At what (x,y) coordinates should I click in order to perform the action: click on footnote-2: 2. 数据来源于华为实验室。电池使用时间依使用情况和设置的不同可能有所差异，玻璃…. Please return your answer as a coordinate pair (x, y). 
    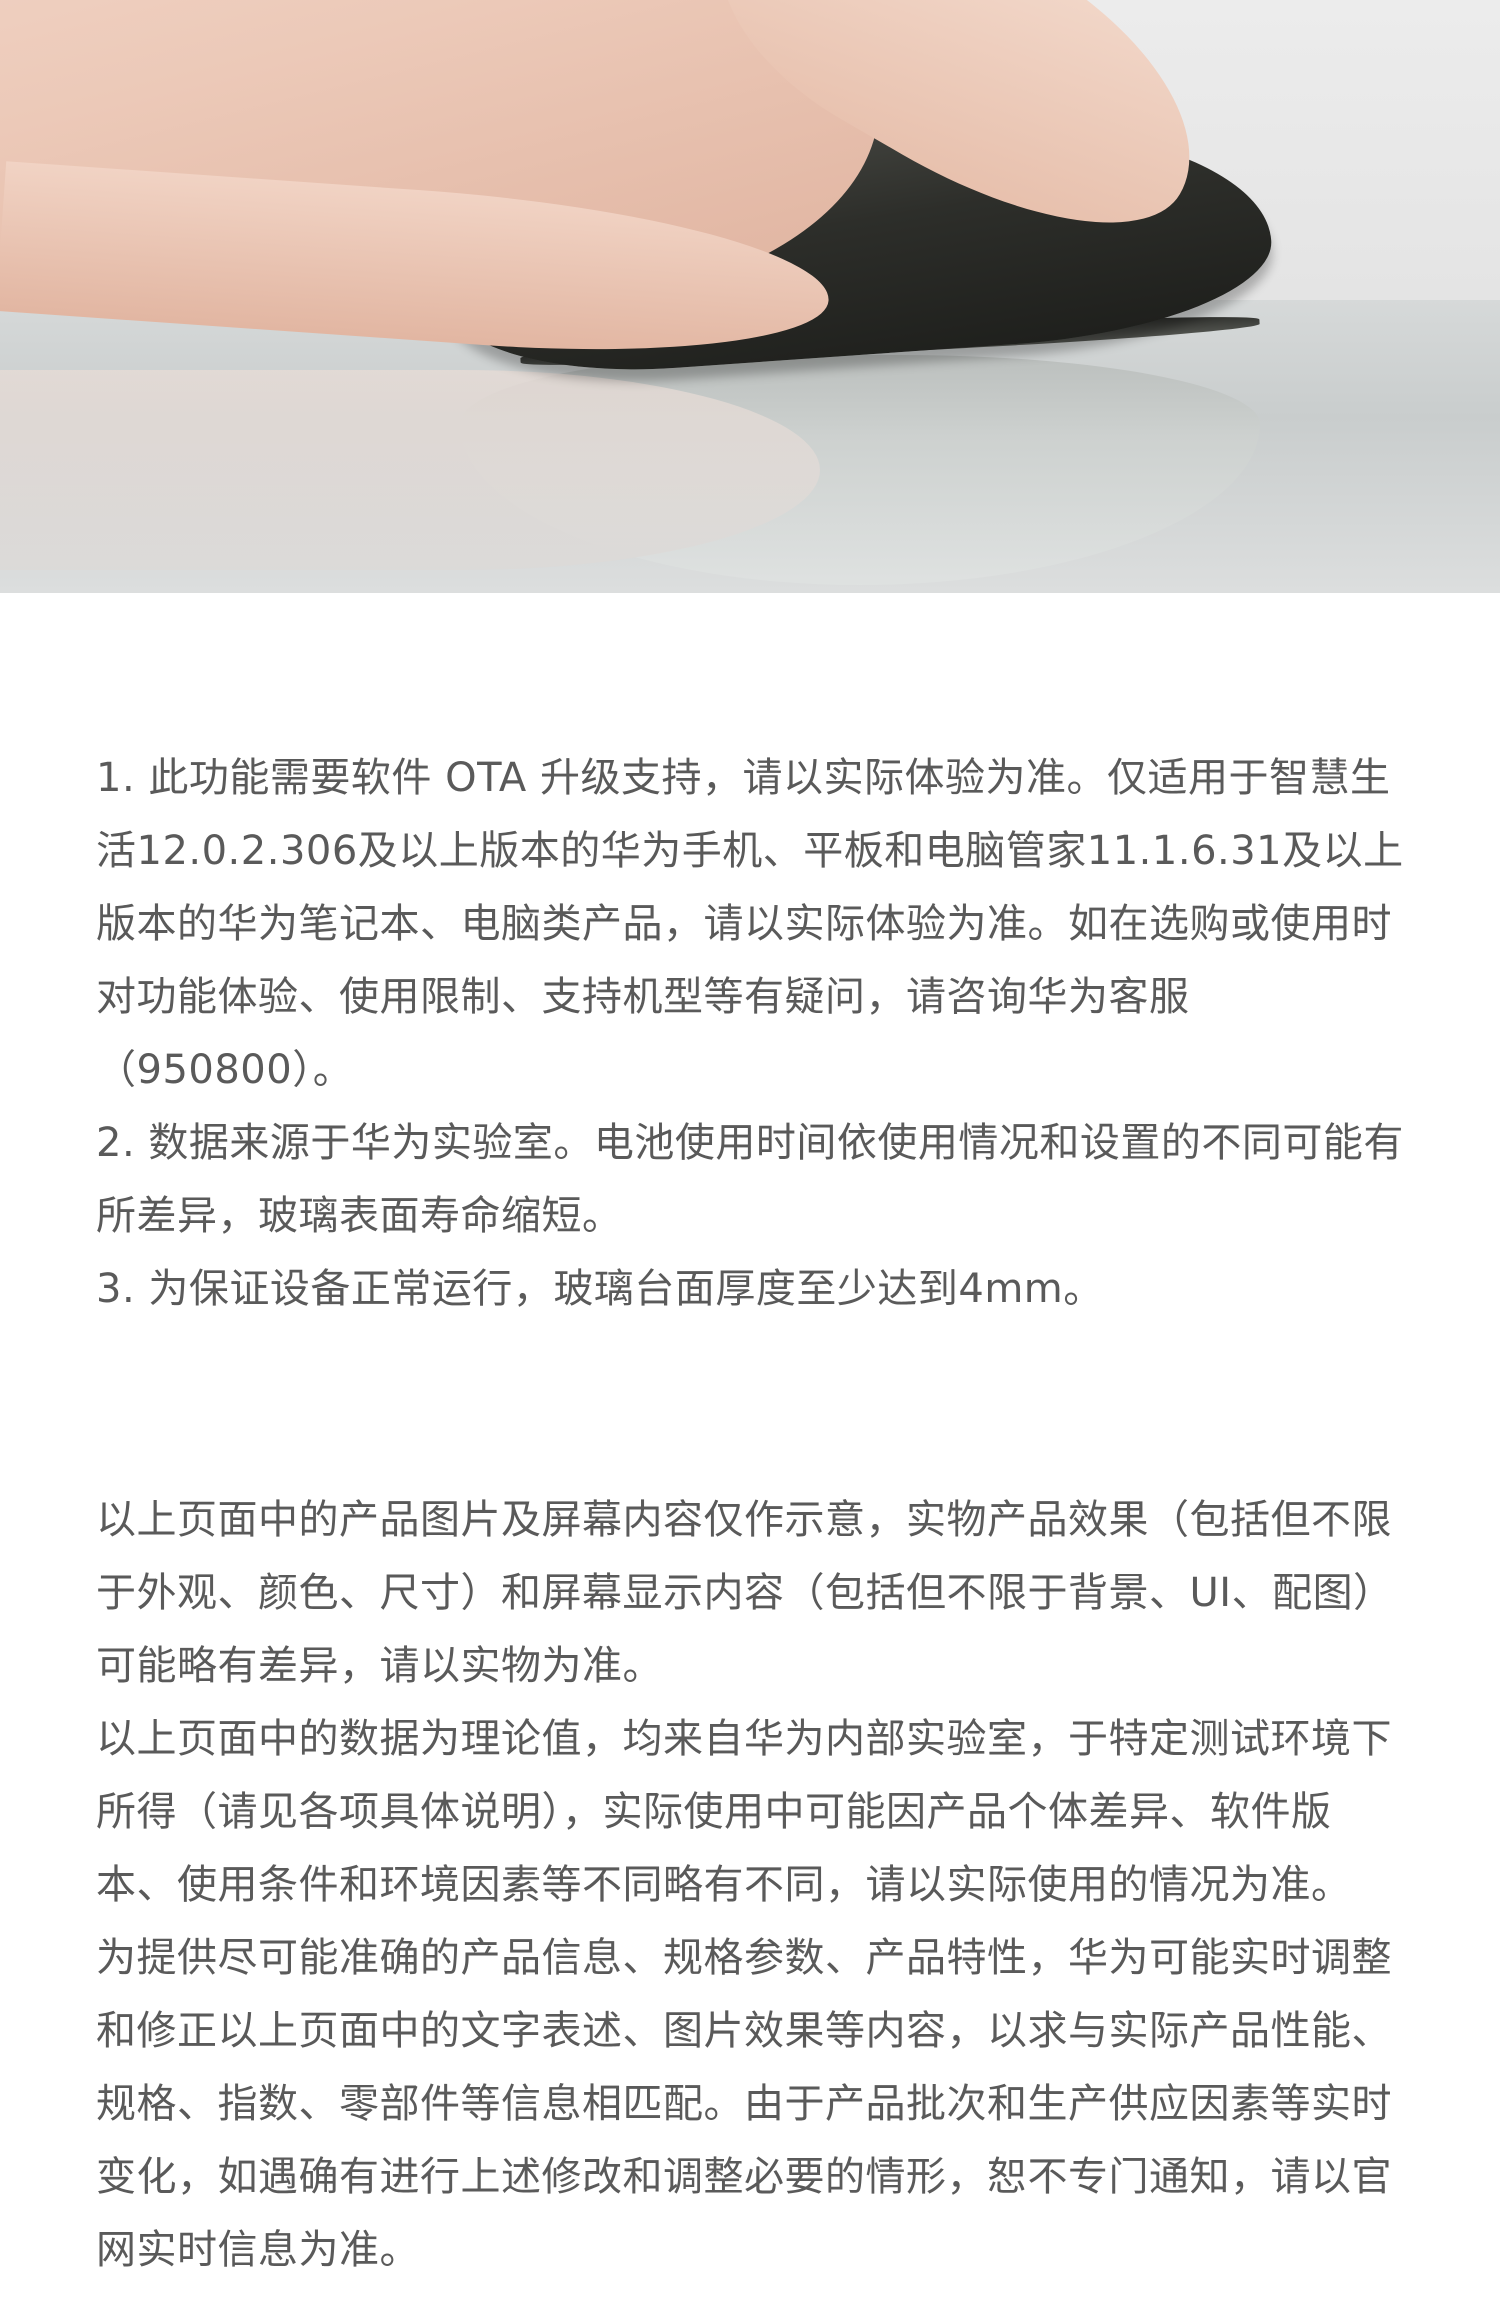
    Looking at the image, I should click on (750, 1179).